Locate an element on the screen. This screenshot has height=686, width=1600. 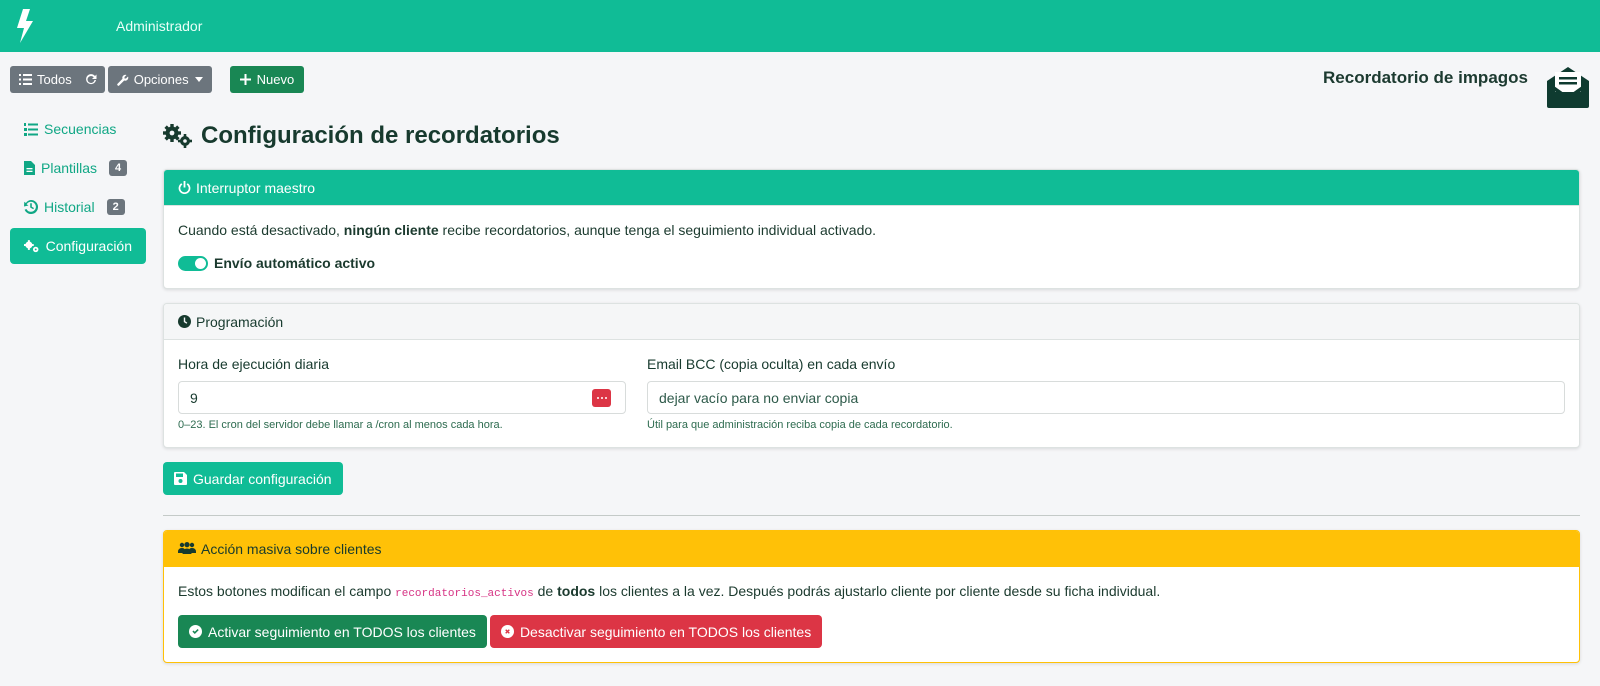
list-icon is located at coordinates (25, 79).